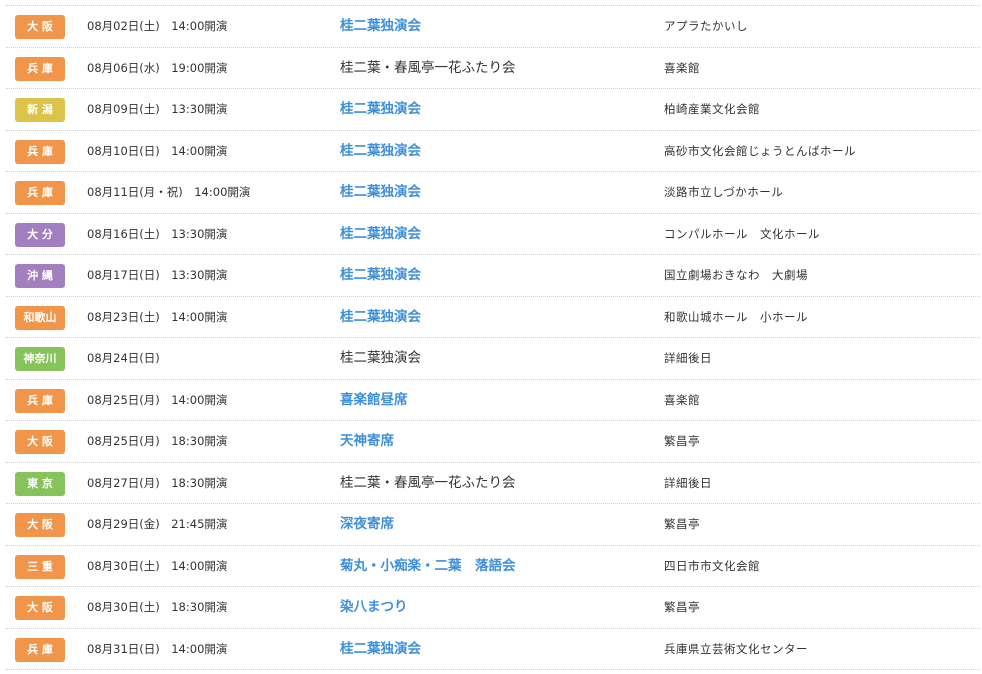 The width and height of the screenshot is (982, 674). I want to click on event-title-link: 菊丸・小痴楽・二葉 落語会, so click(428, 566).